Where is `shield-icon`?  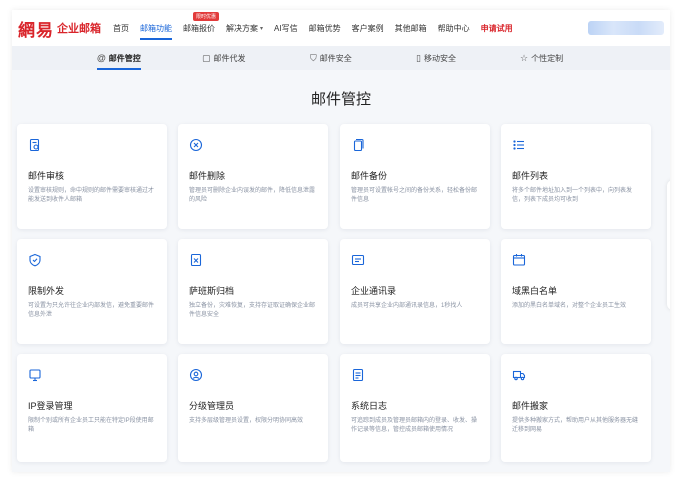 shield-icon is located at coordinates (35, 260).